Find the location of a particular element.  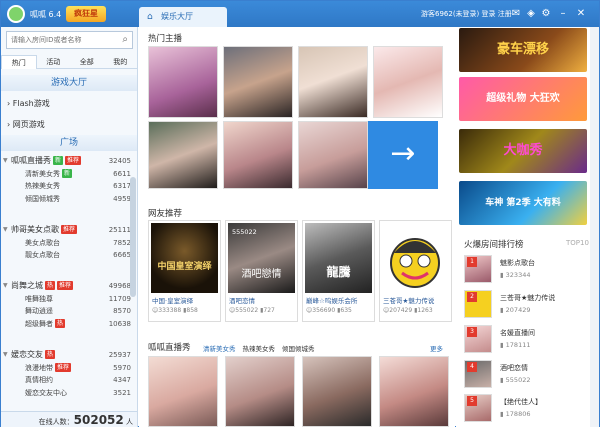

room-thumbnail is located at coordinates (415, 258).